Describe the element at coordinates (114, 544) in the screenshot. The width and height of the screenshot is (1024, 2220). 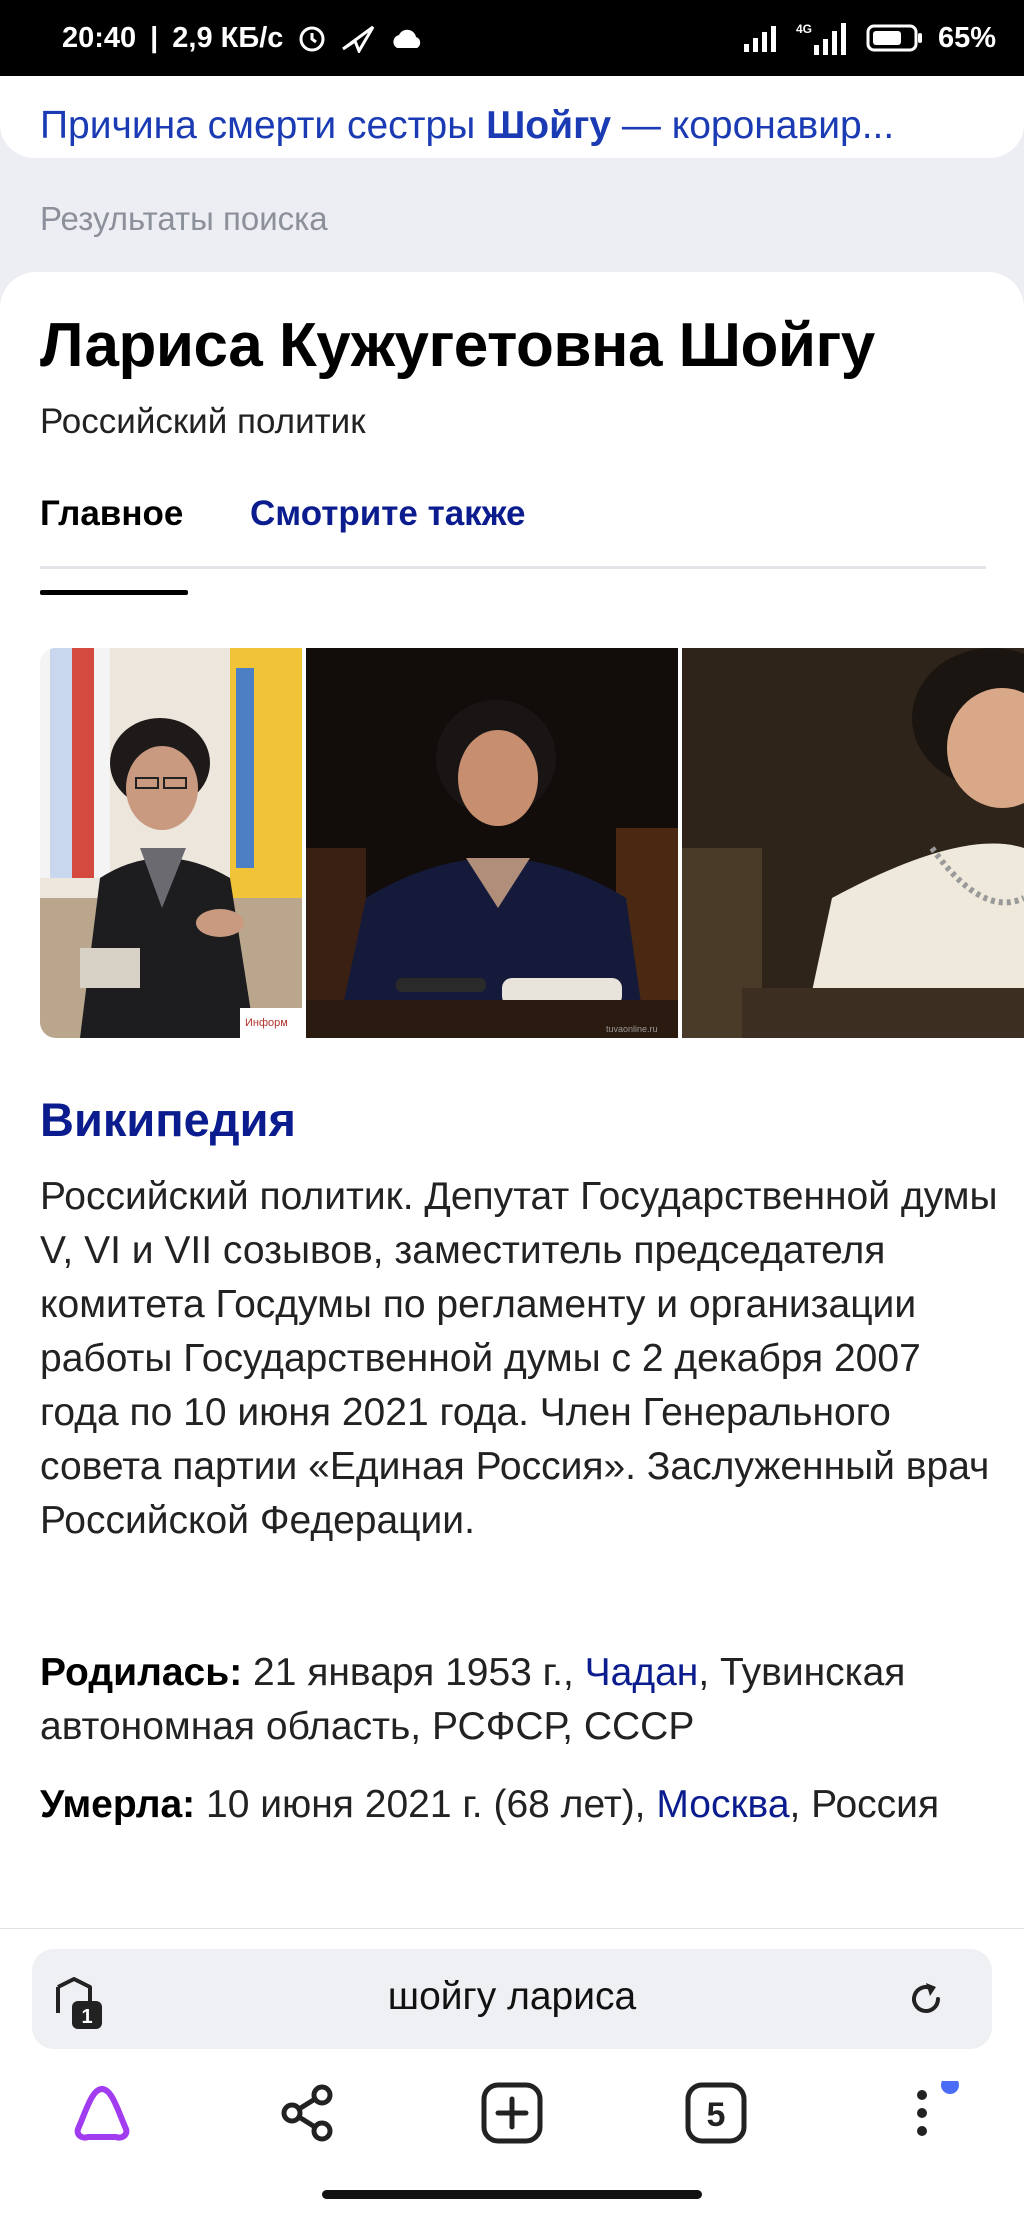
I see `tab-main: Главное` at that location.